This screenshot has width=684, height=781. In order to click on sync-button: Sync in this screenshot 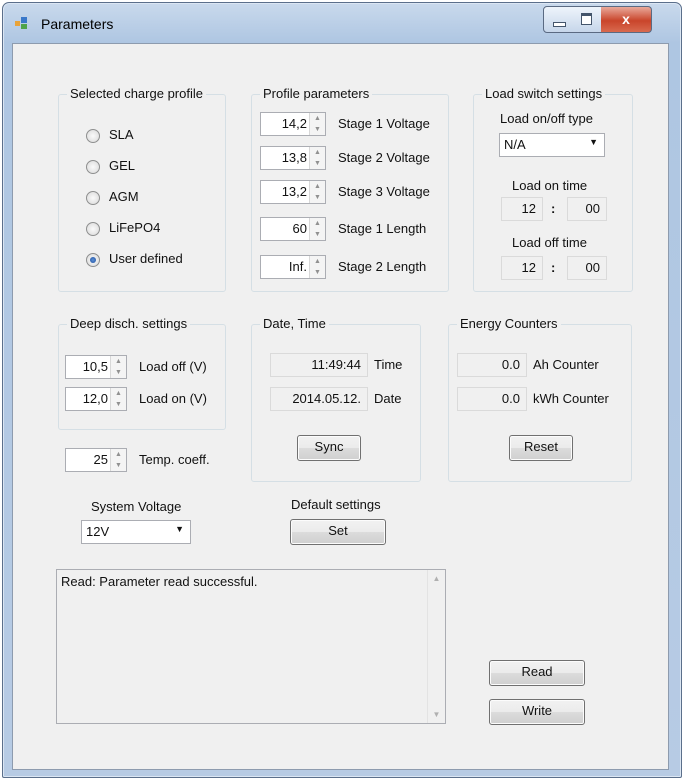, I will do `click(329, 448)`.